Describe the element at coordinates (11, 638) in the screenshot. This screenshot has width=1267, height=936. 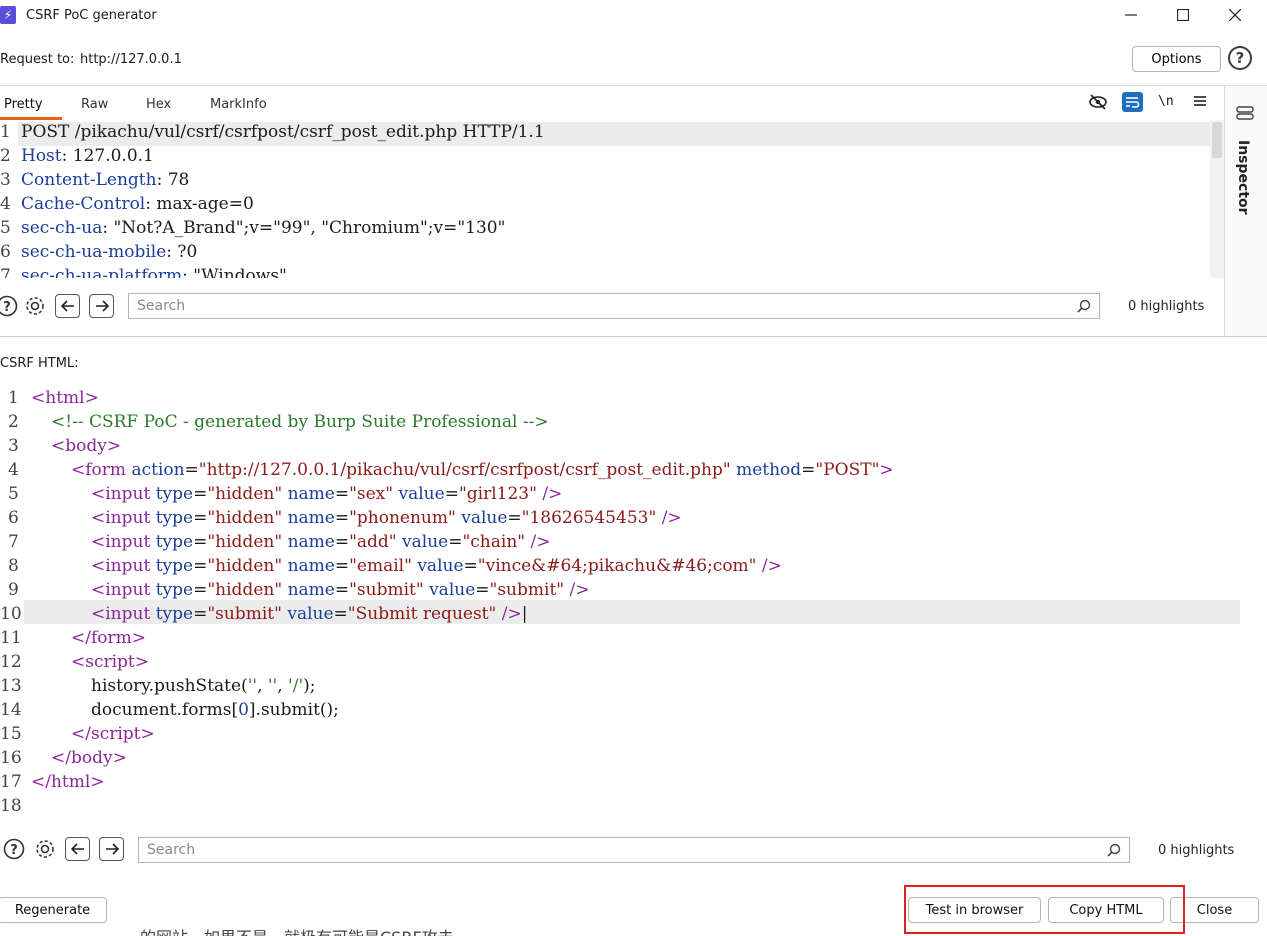
I see `line-number: 11` at that location.